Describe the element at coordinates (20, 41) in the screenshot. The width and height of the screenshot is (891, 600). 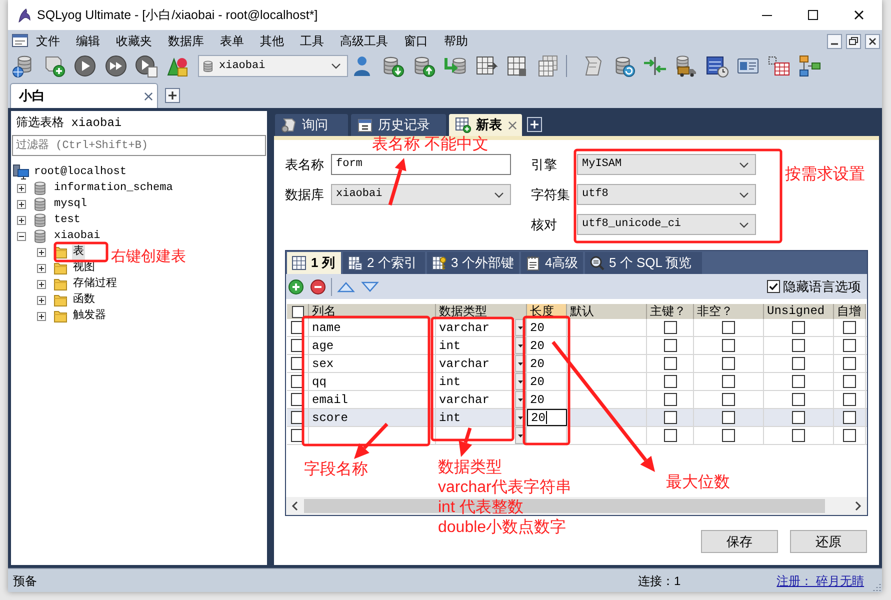
I see `app-menu-icon` at that location.